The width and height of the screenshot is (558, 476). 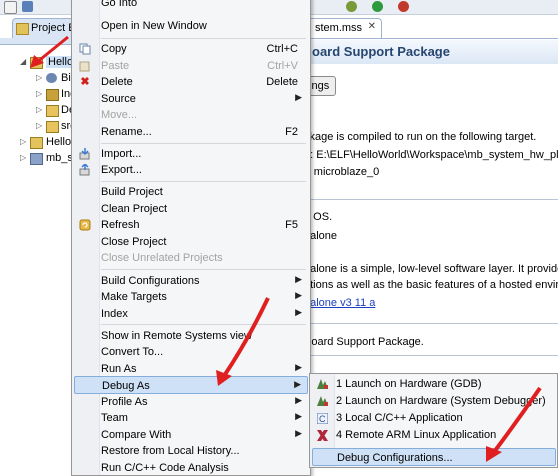 I want to click on editor-header: oard Support Package, so click(x=431, y=52).